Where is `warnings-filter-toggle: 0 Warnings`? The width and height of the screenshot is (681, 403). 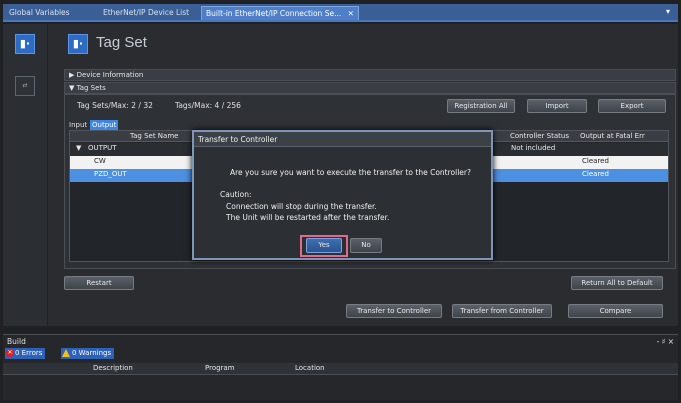
warnings-filter-toggle: 0 Warnings is located at coordinates (88, 353).